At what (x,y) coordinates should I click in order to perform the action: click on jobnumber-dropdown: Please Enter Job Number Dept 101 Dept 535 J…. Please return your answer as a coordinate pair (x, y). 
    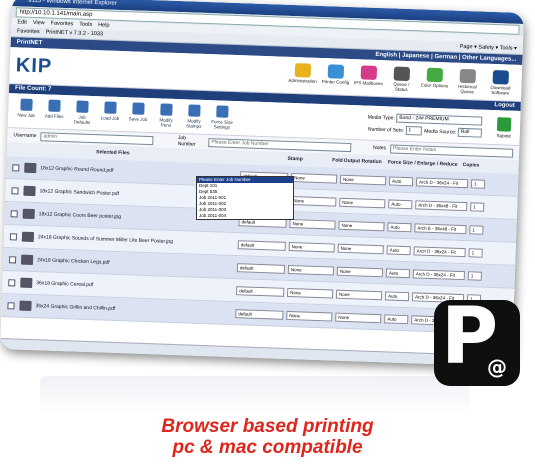
    Looking at the image, I should click on (245, 198).